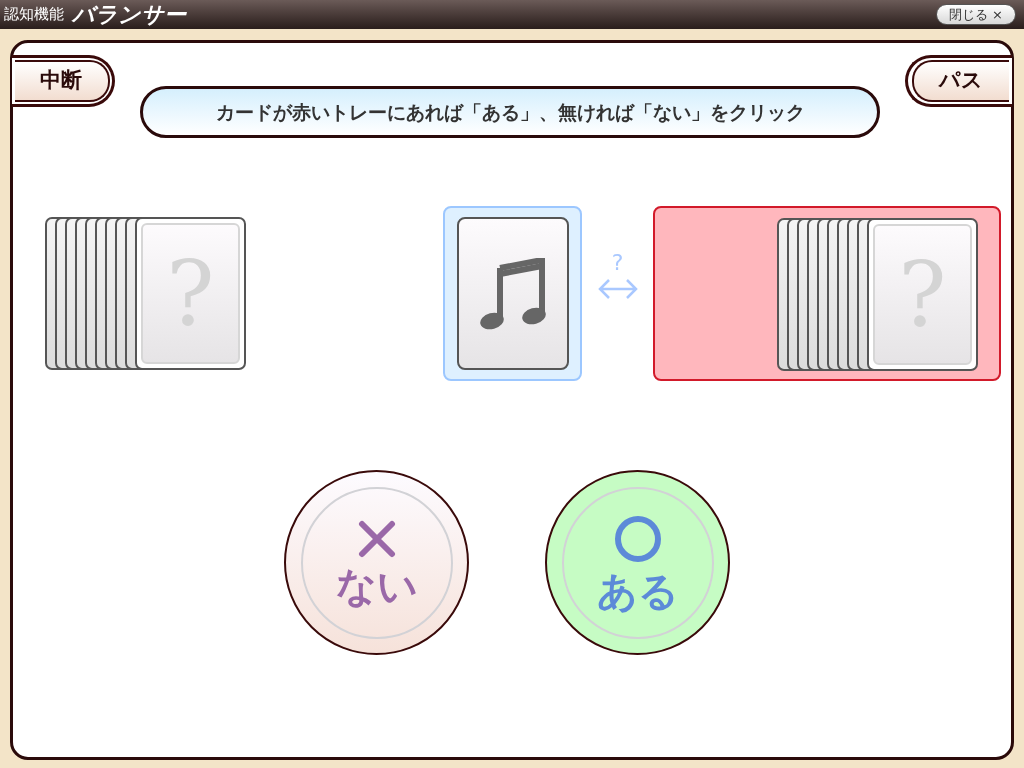  Describe the element at coordinates (34, 15) in the screenshot. I see `app-name: 認知機能` at that location.